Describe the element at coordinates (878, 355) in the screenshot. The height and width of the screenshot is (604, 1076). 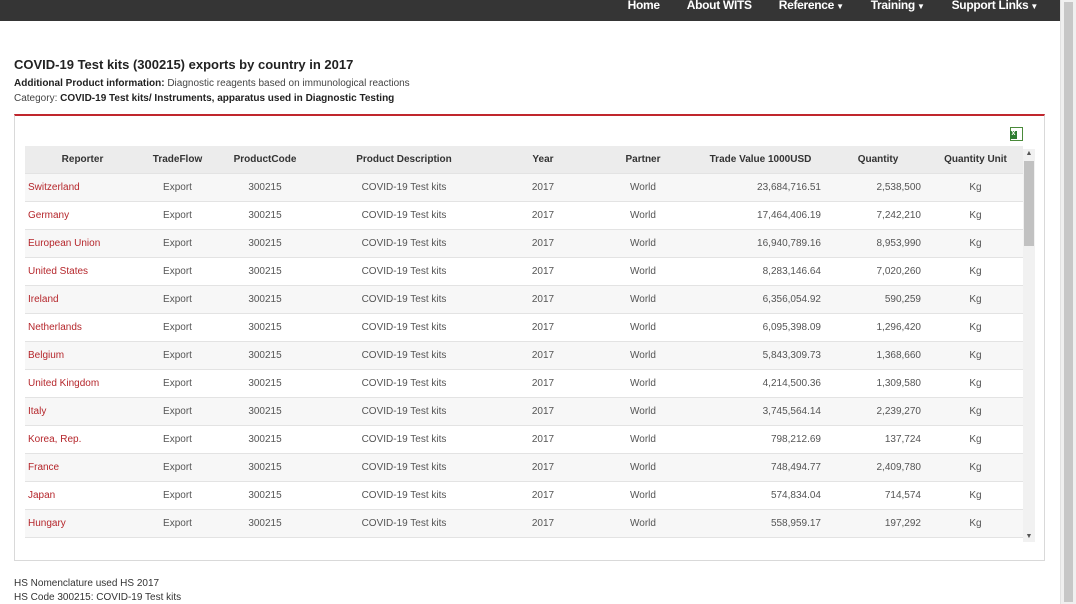
I see `cell-quantity: 1,368,660` at that location.